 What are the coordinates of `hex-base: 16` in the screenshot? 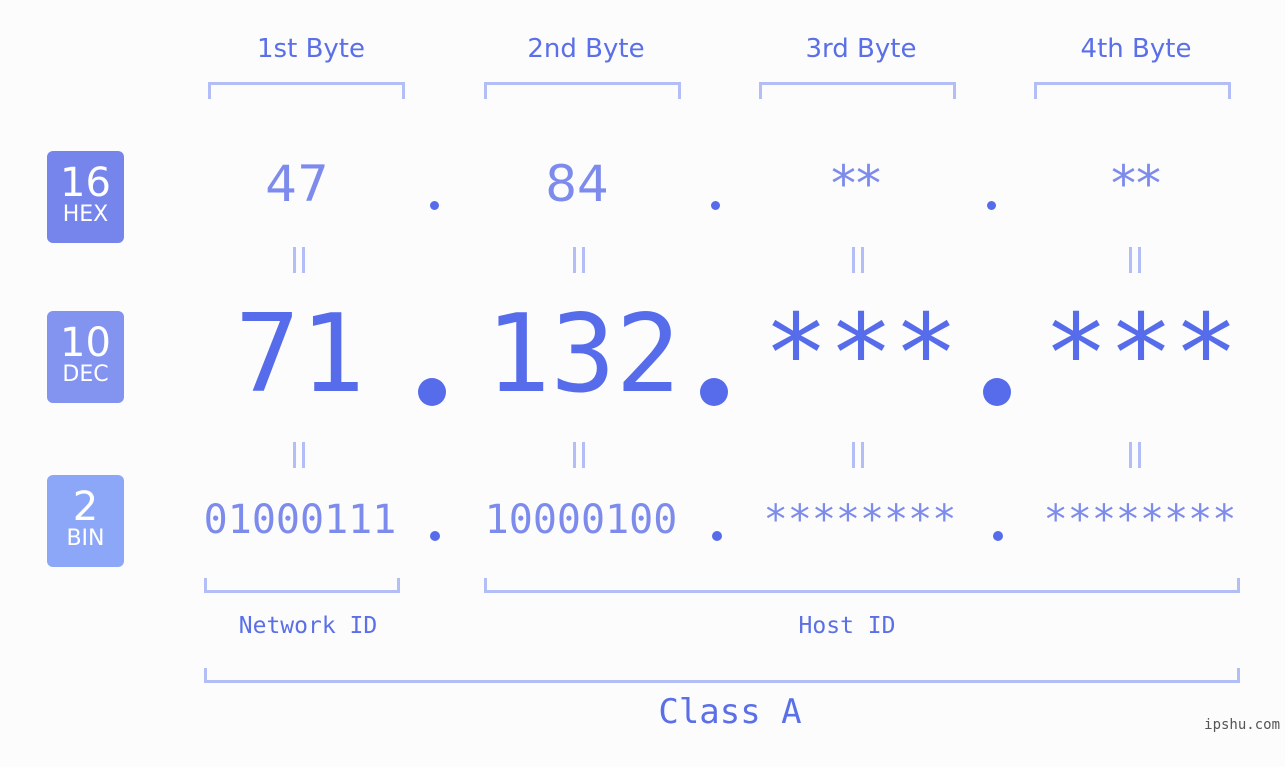 It's located at (85, 183).